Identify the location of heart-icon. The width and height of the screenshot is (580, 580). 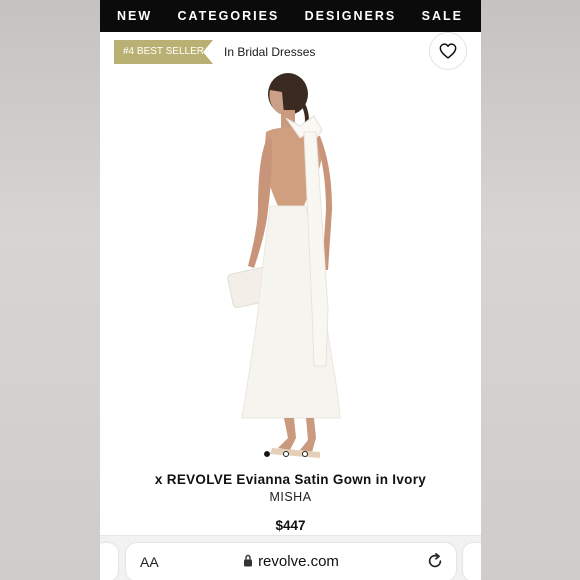
(448, 51).